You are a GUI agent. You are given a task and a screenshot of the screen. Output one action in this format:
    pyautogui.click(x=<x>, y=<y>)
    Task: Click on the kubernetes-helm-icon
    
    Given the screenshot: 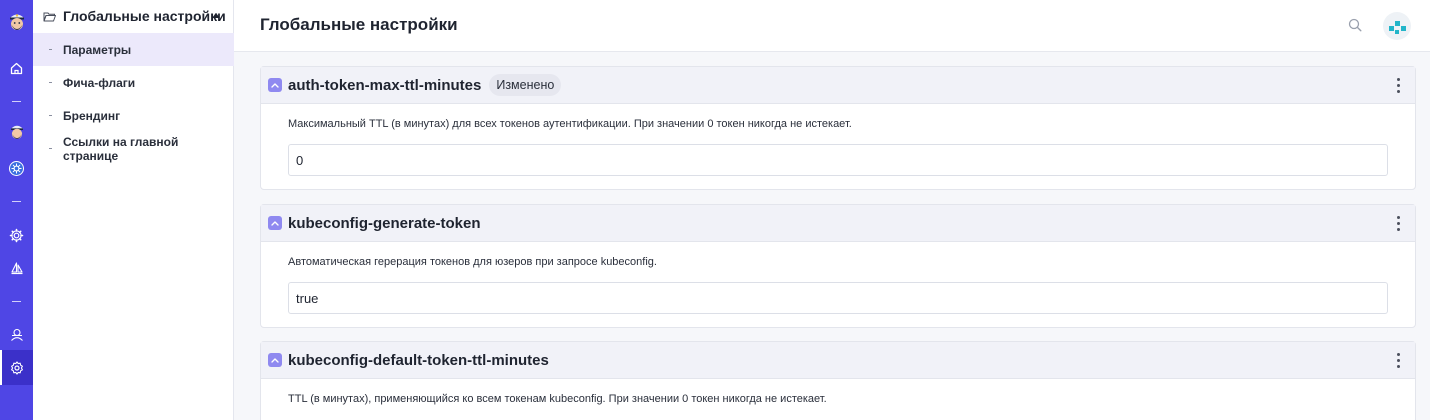 What is the action you would take?
    pyautogui.click(x=16, y=168)
    